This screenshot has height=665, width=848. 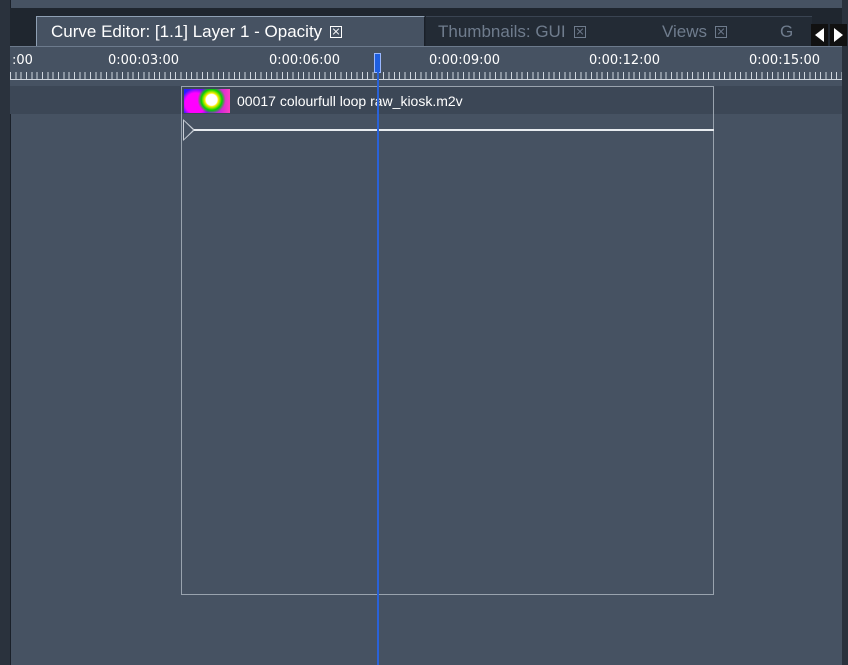 What do you see at coordinates (454, 130) in the screenshot?
I see `opacity-curve` at bounding box center [454, 130].